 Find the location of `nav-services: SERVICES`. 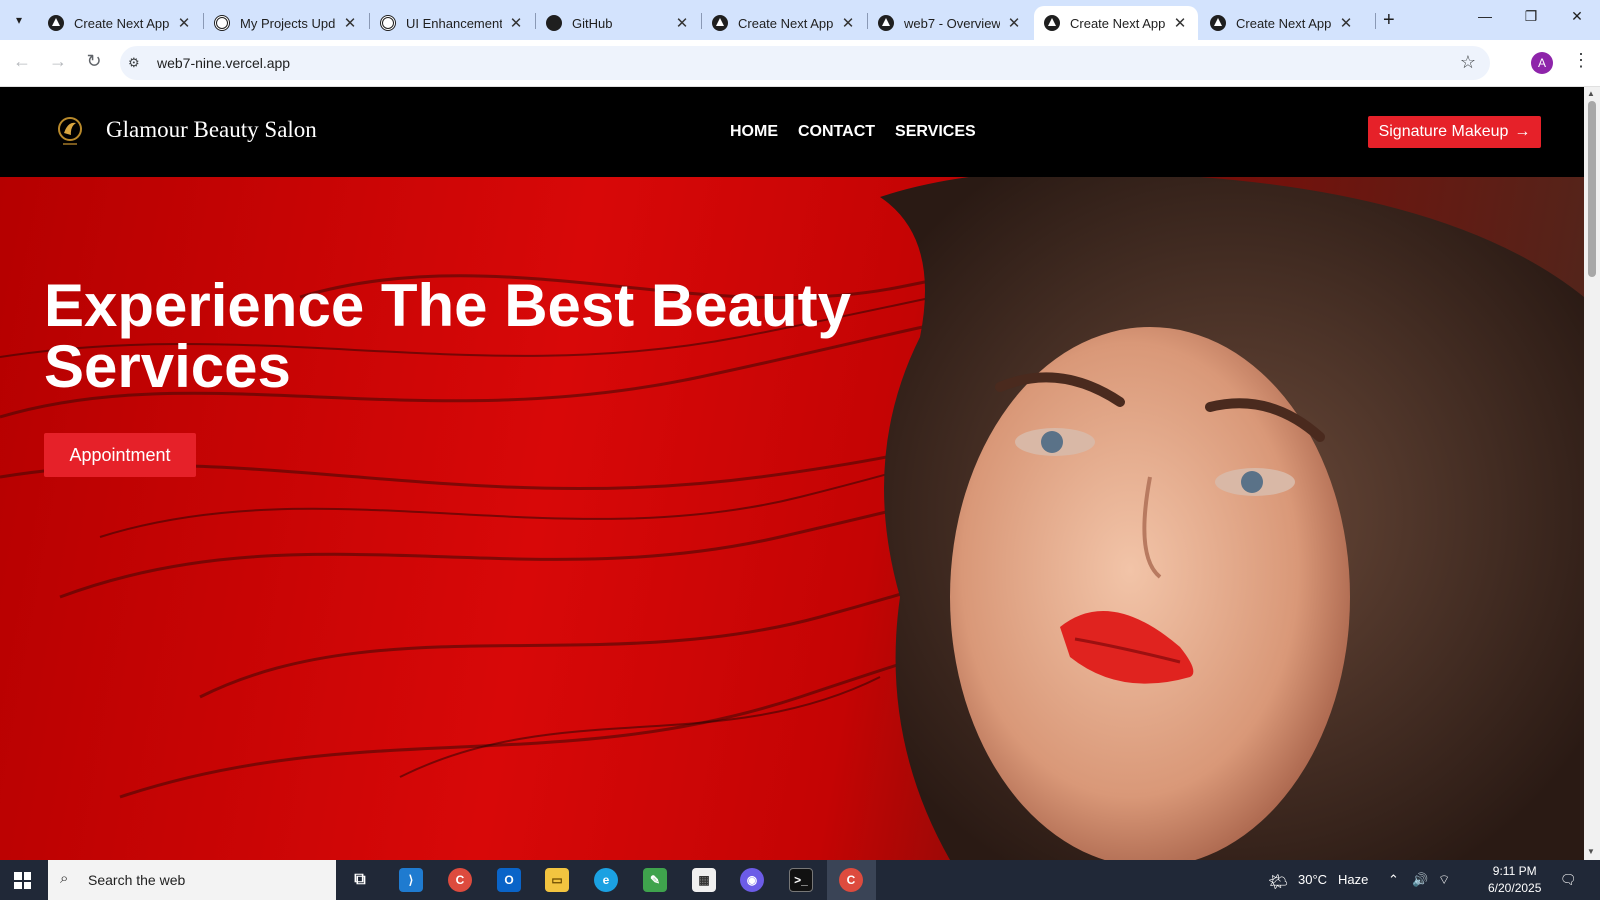

nav-services: SERVICES is located at coordinates (935, 132).